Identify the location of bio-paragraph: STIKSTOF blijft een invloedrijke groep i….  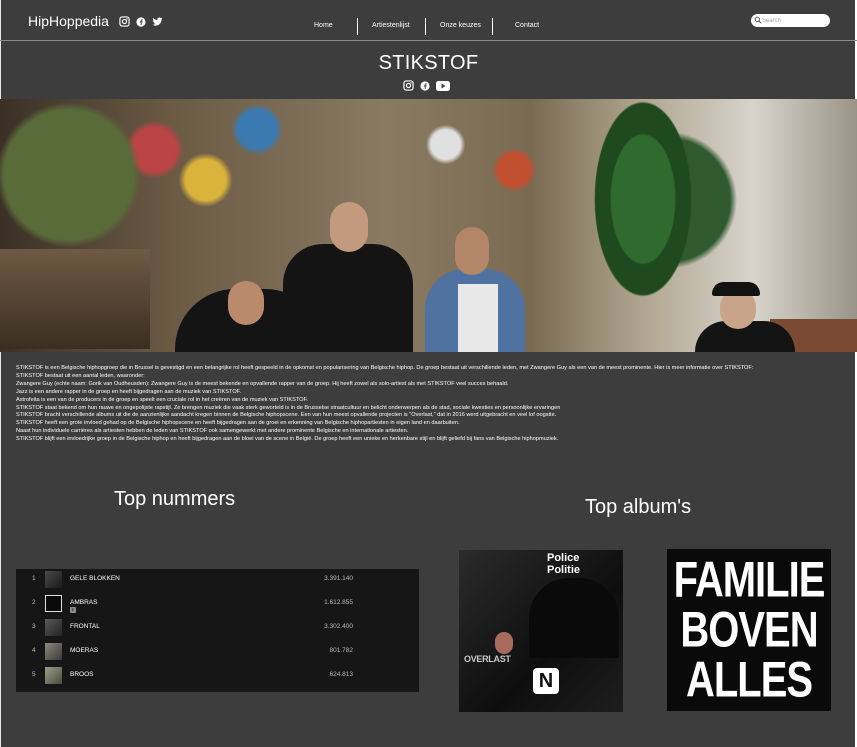
(287, 439).